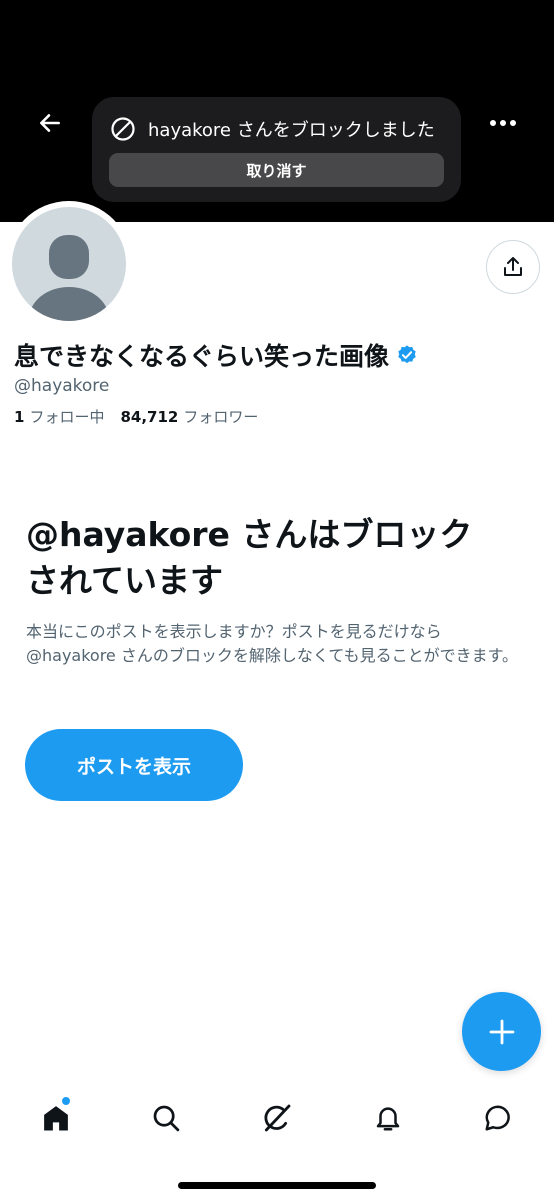 This screenshot has width=554, height=1200. I want to click on search-icon, so click(166, 1118).